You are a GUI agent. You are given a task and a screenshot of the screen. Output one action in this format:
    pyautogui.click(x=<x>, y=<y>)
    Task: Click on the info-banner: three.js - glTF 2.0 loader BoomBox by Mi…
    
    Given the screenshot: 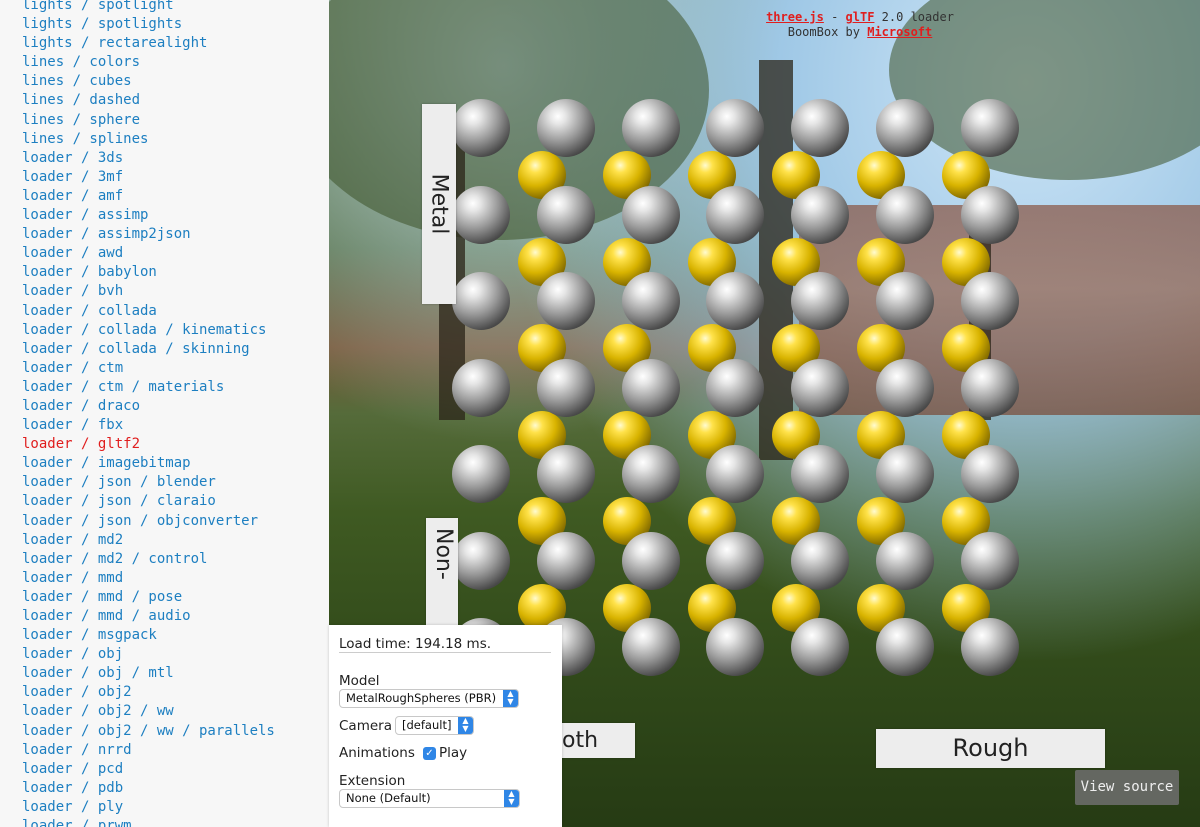 What is the action you would take?
    pyautogui.click(x=764, y=25)
    